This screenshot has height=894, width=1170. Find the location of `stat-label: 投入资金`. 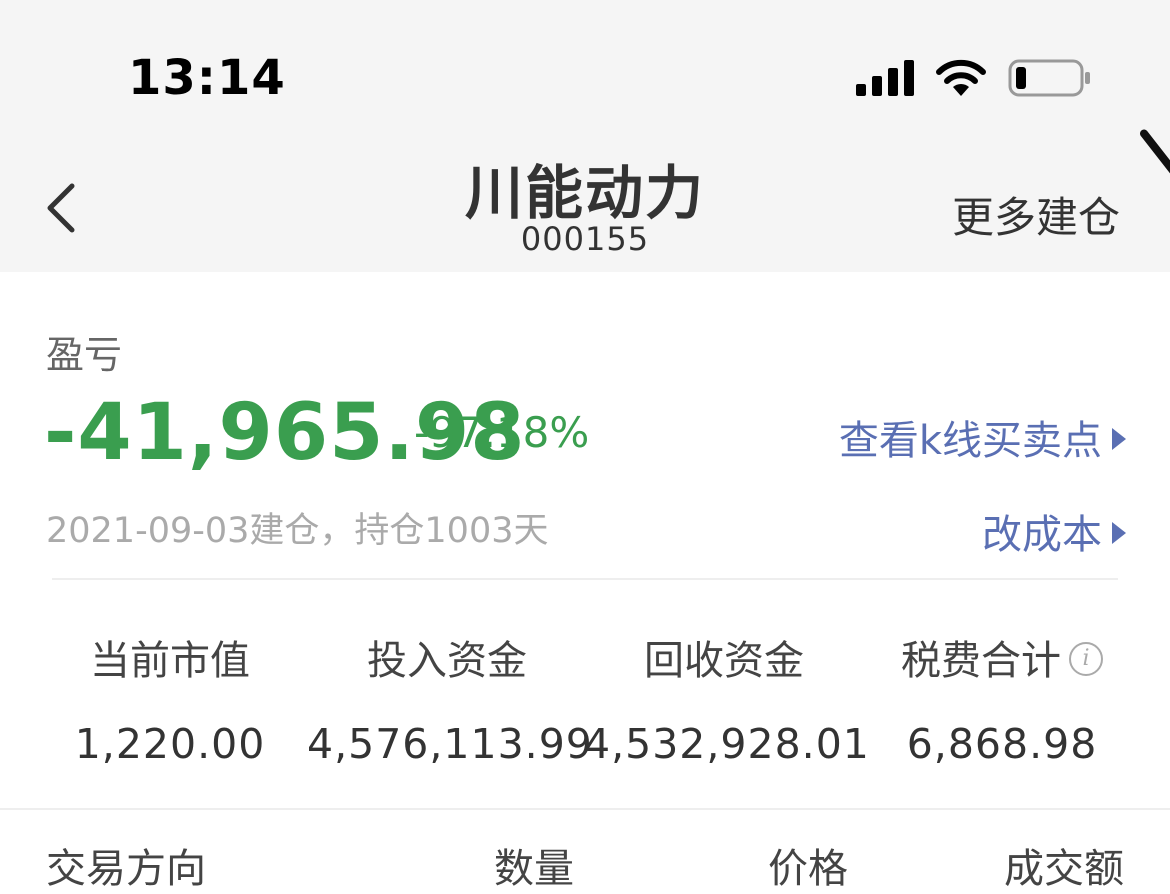

stat-label: 投入资金 is located at coordinates (447, 661).